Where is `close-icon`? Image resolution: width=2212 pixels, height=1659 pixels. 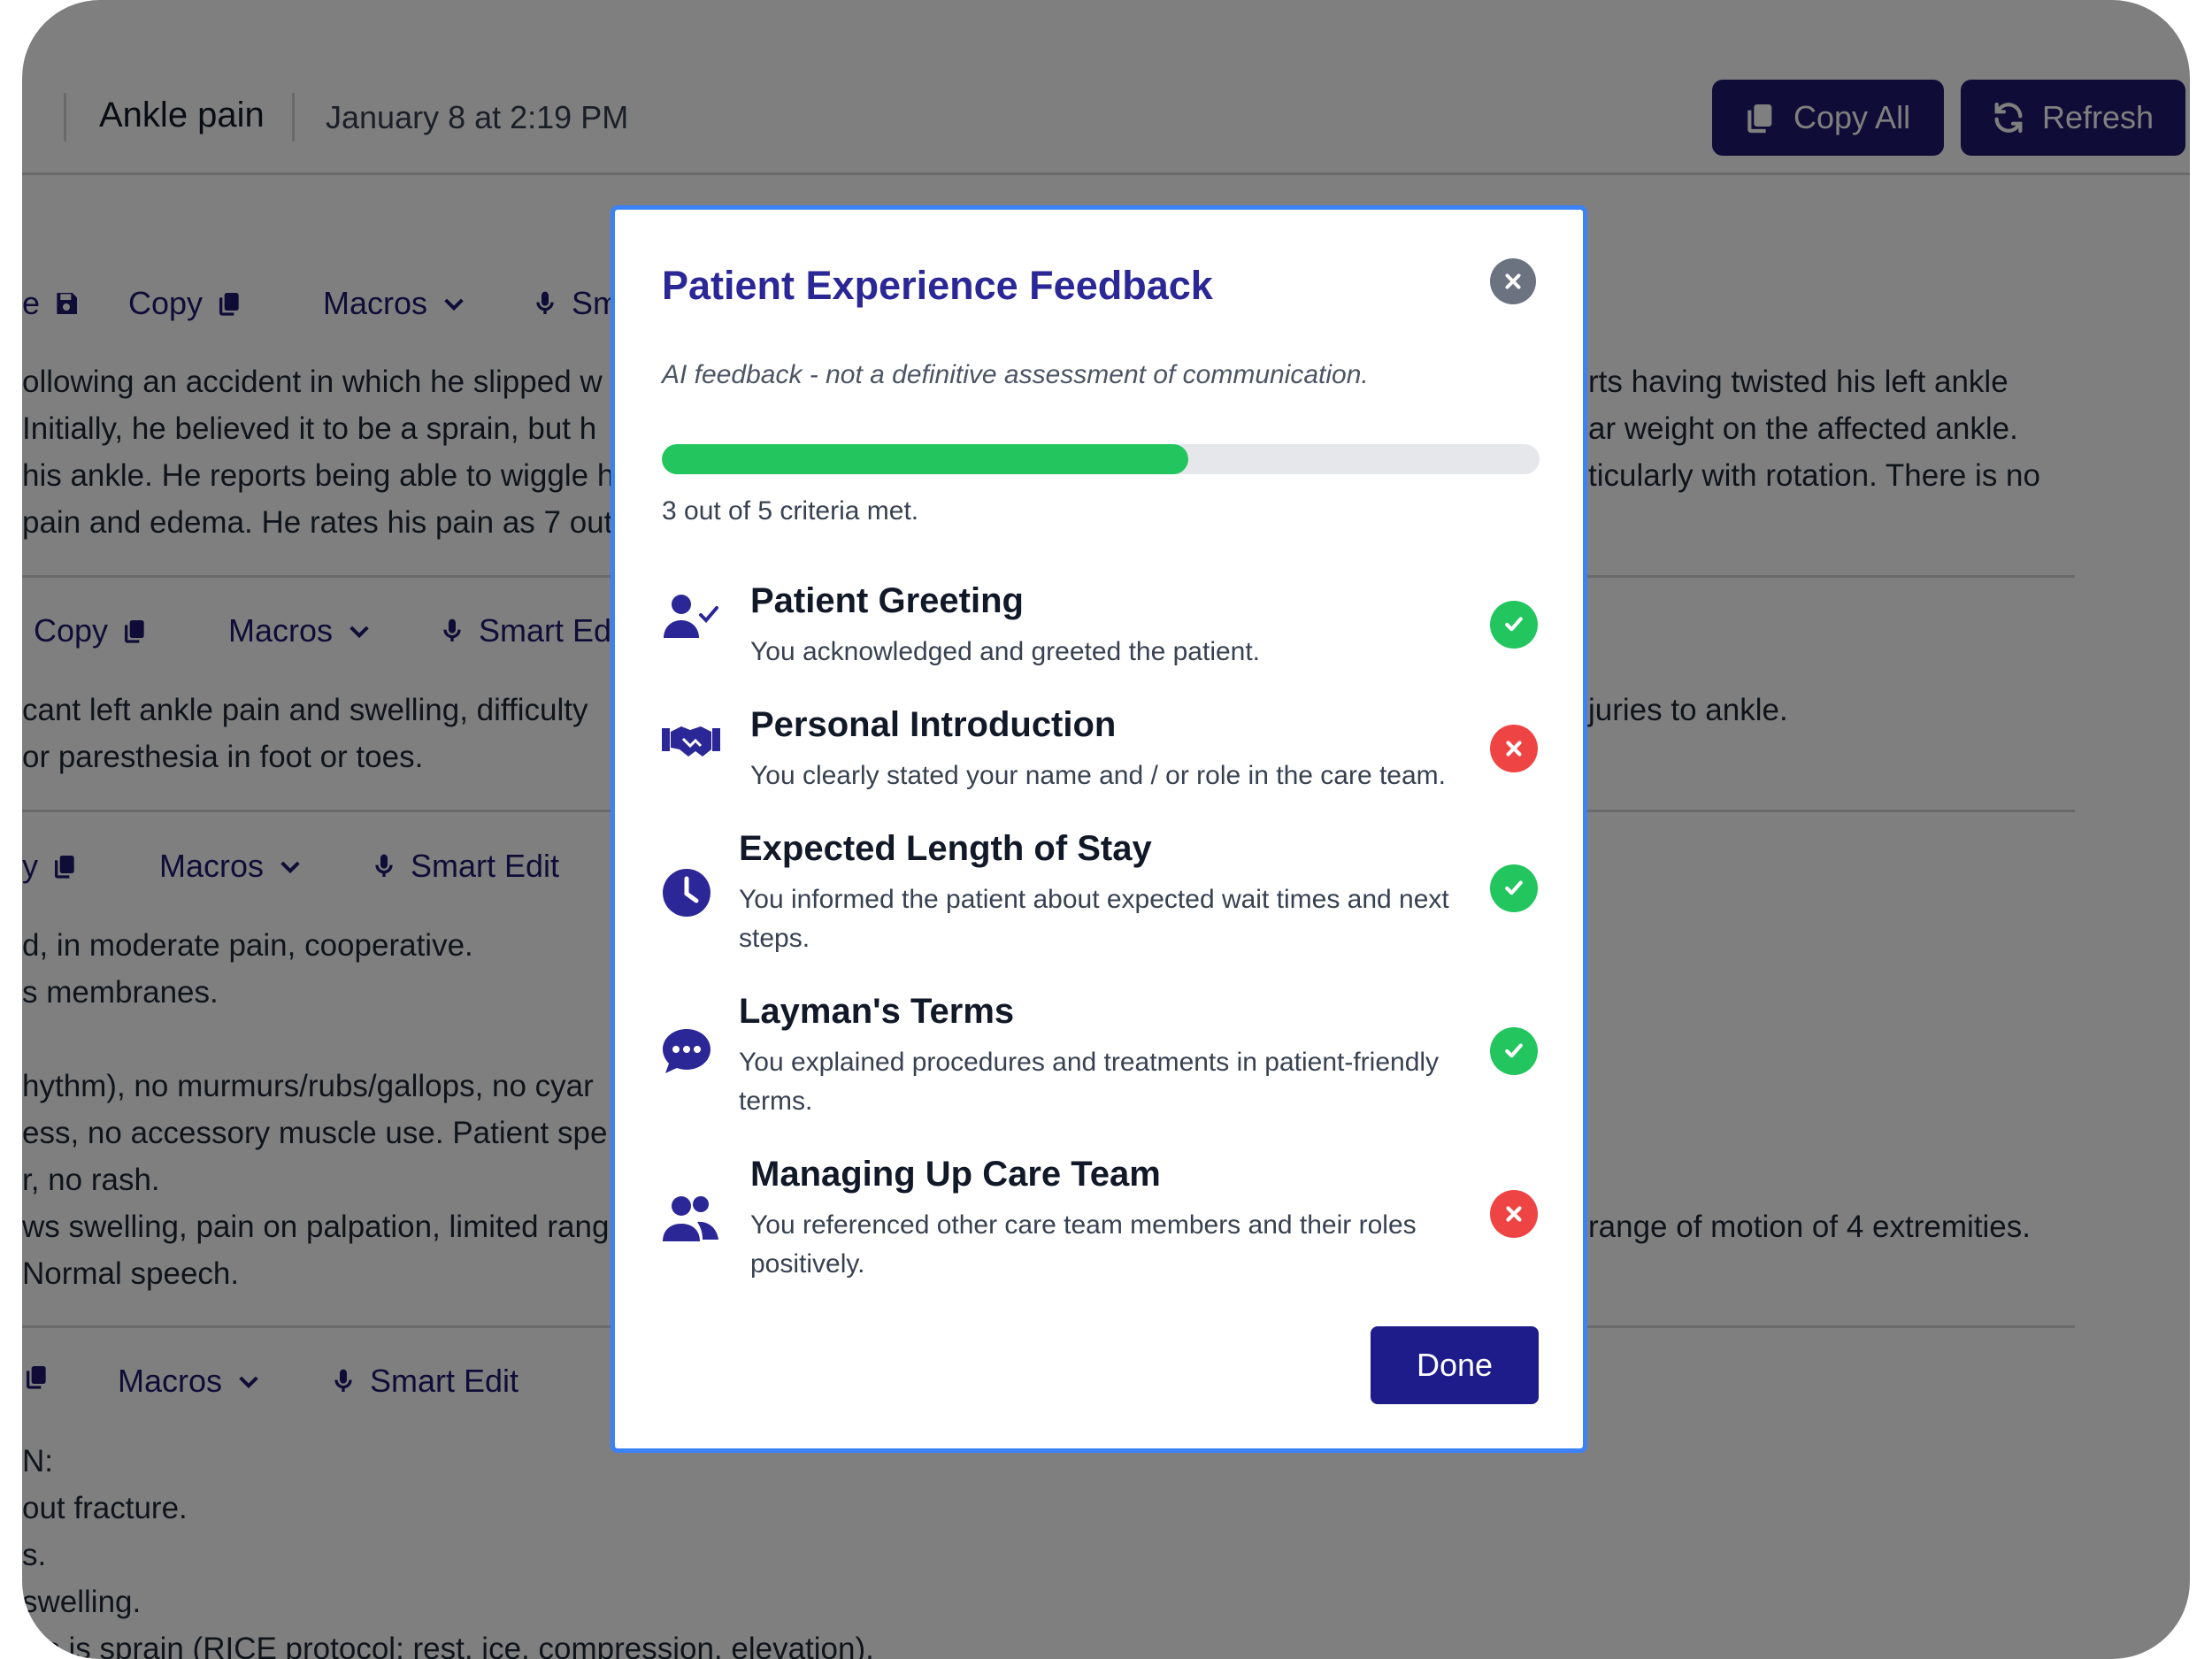
close-icon is located at coordinates (1513, 281).